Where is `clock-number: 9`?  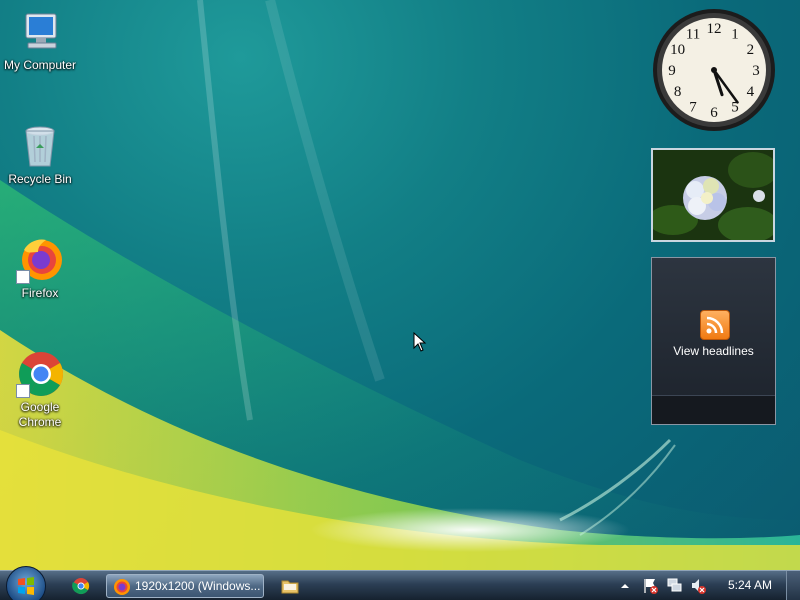
clock-number: 9 is located at coordinates (672, 71).